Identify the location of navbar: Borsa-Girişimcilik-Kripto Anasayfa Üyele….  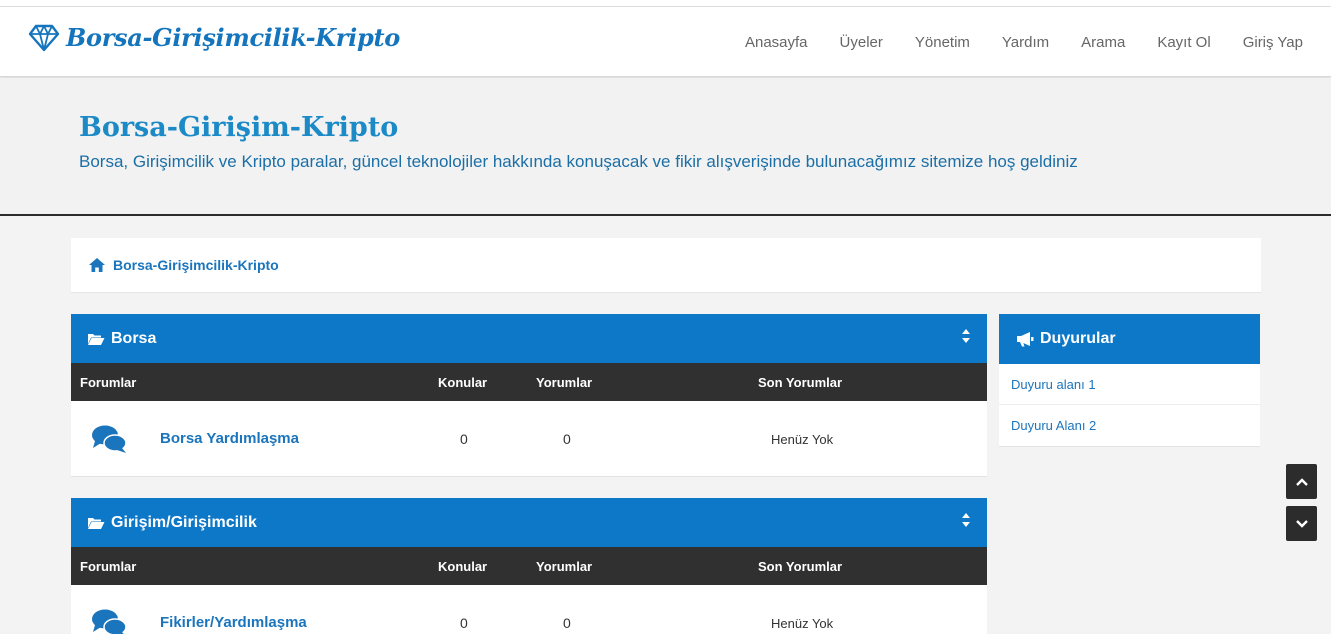
(665, 42).